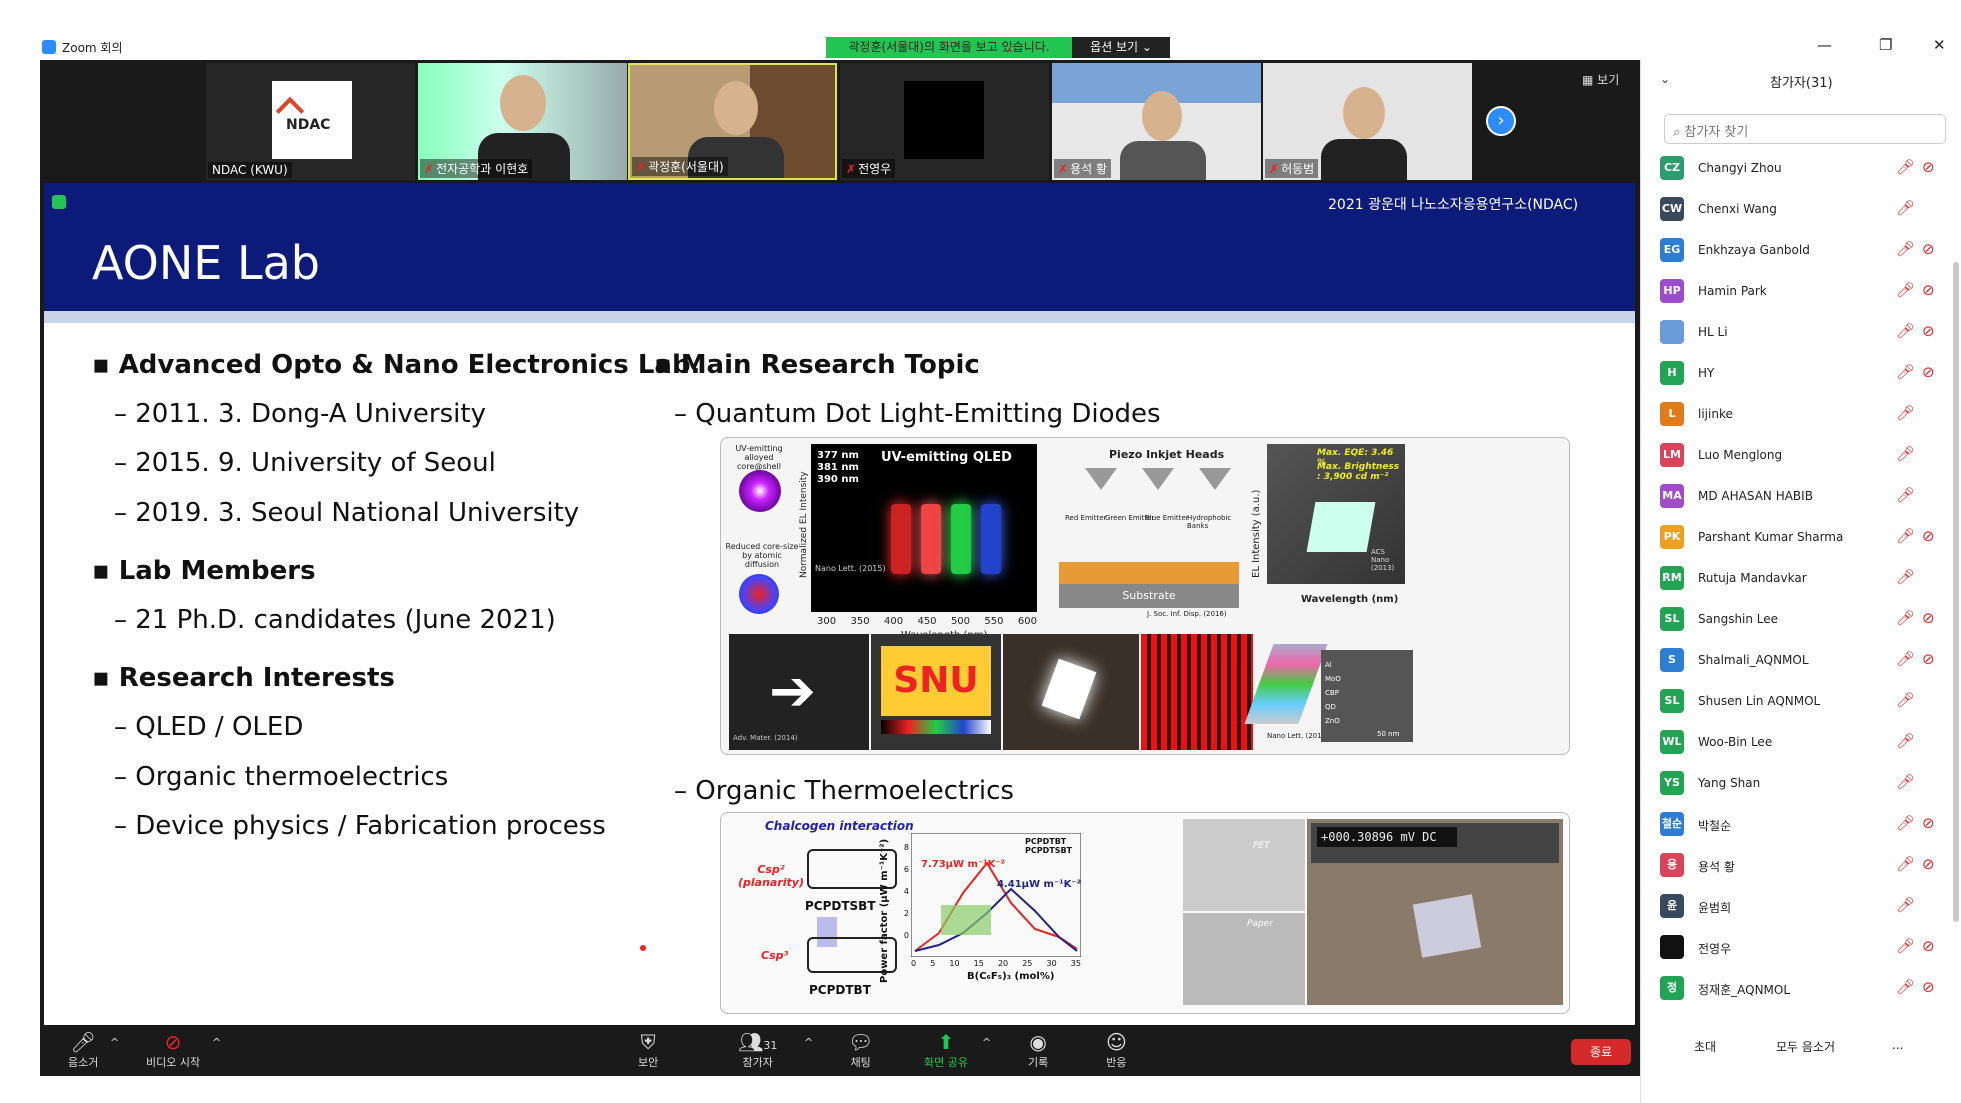 The image size is (1961, 1103). I want to click on video-tile: NDAC NDAC (KWU), so click(310, 121).